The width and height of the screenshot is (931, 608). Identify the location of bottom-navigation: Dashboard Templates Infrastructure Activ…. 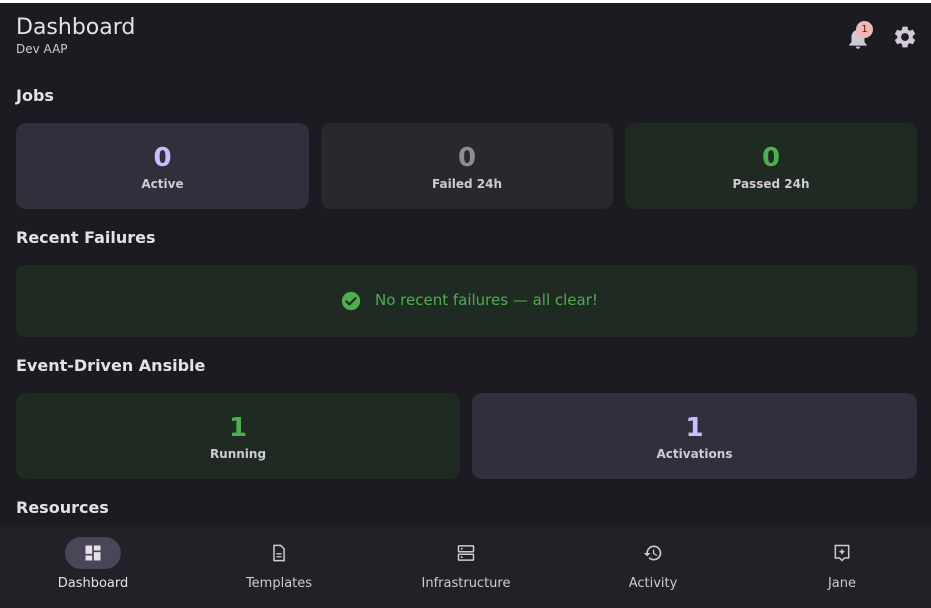
(465, 566).